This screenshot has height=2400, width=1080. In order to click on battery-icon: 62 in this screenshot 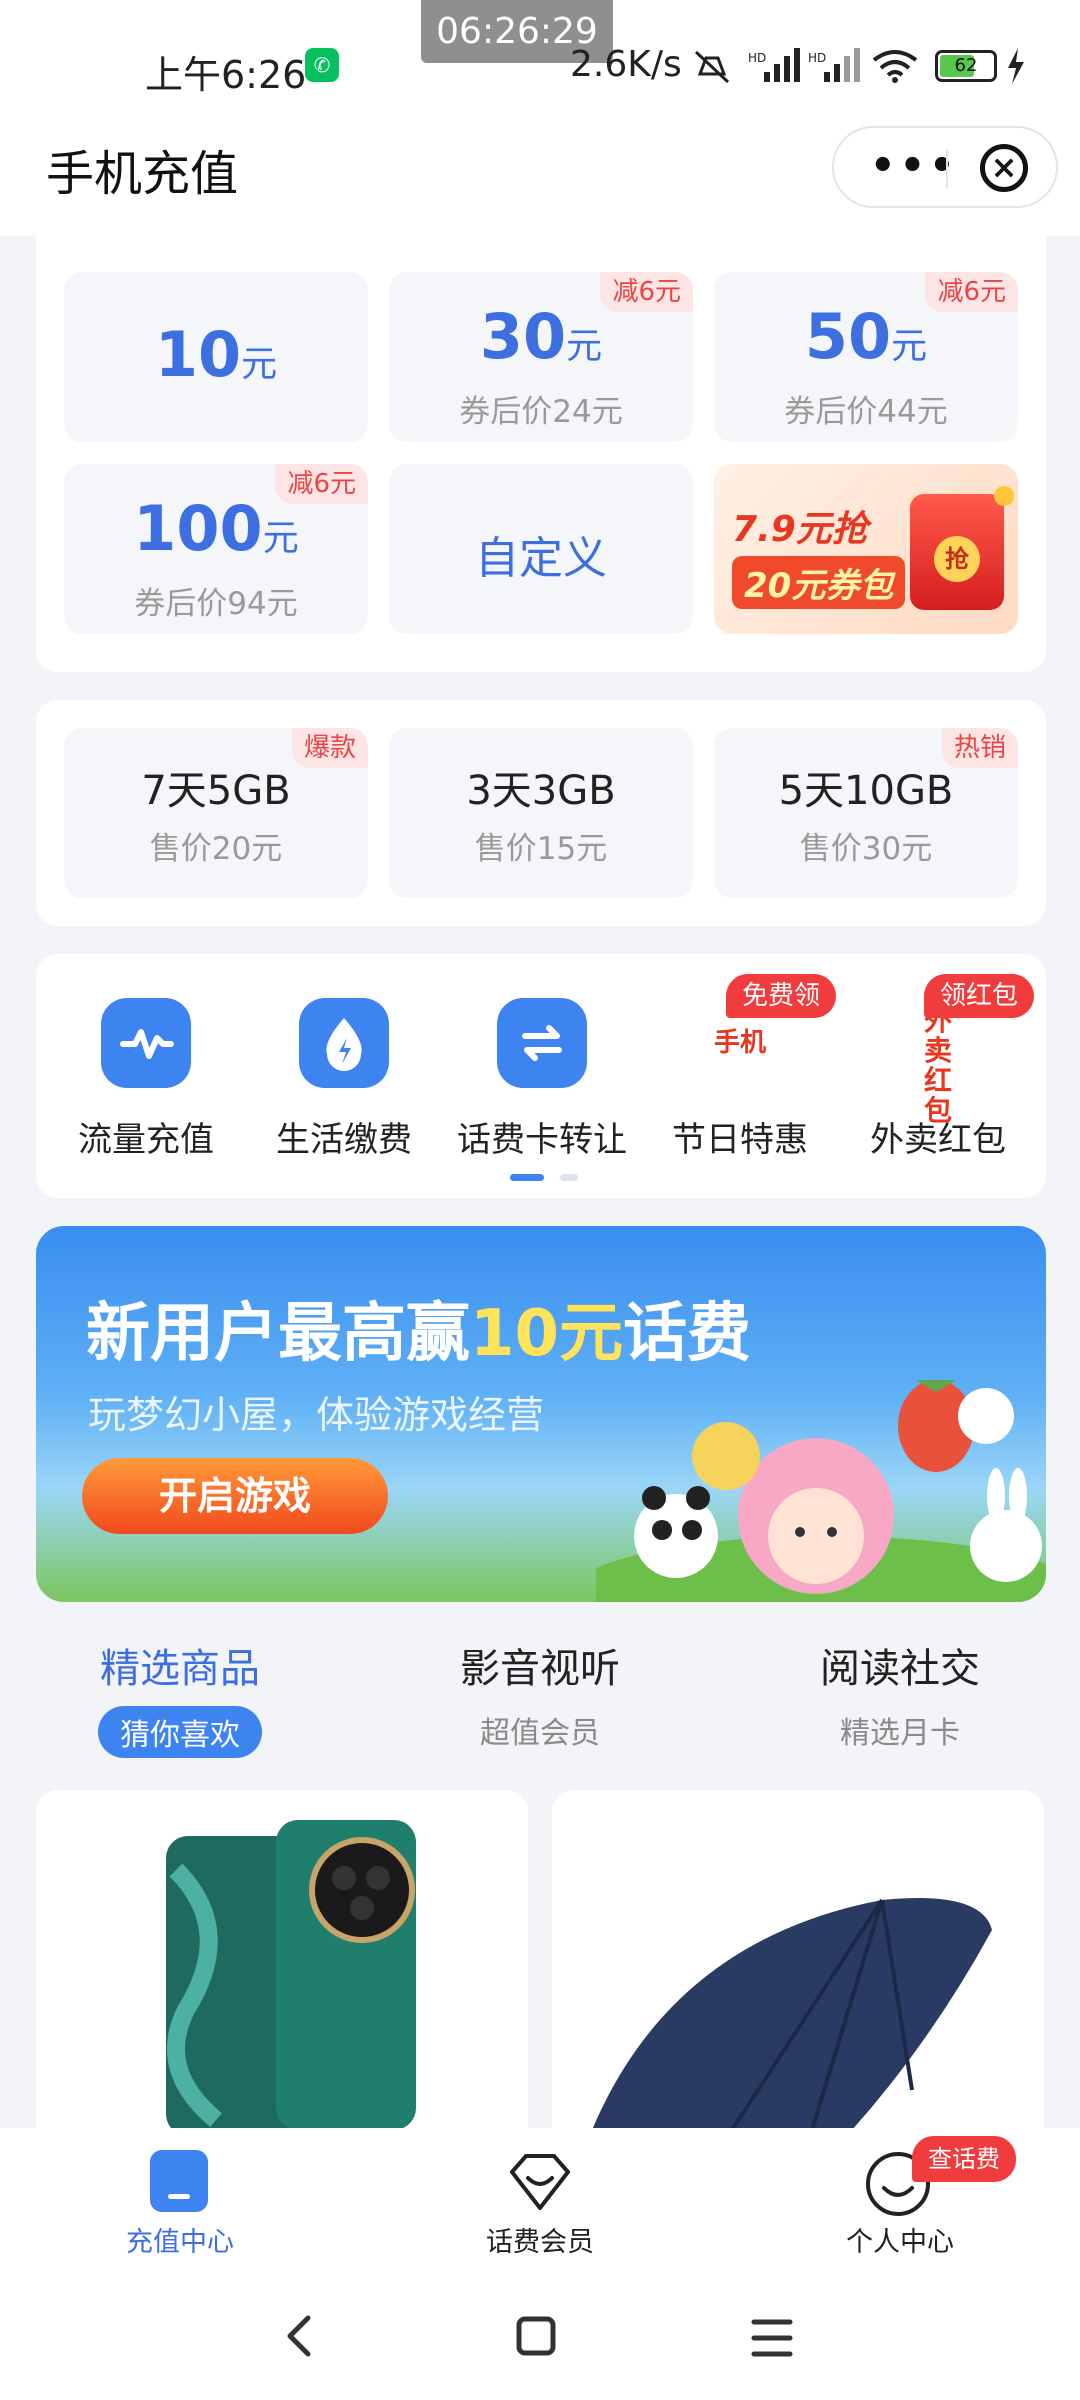, I will do `click(966, 66)`.